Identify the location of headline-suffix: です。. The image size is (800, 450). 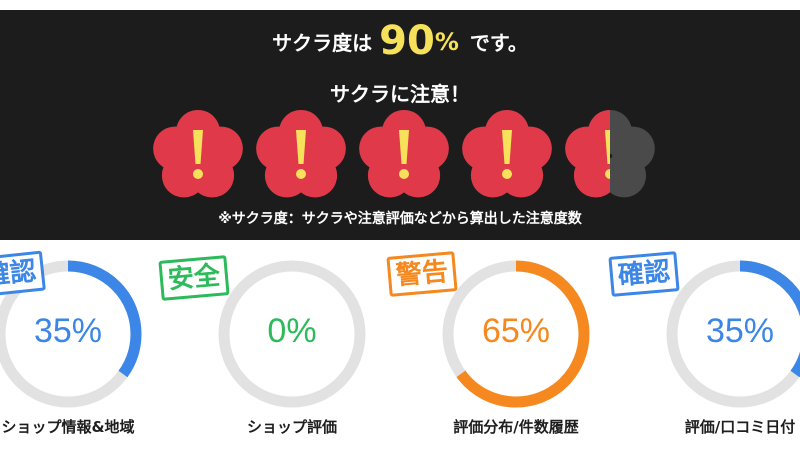
(498, 43).